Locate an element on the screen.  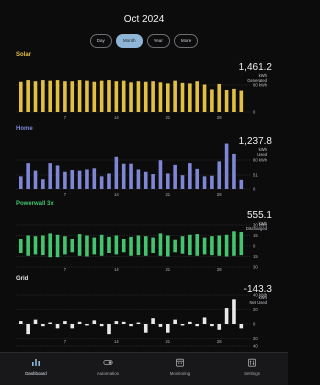
range-tab-more: More is located at coordinates (186, 41).